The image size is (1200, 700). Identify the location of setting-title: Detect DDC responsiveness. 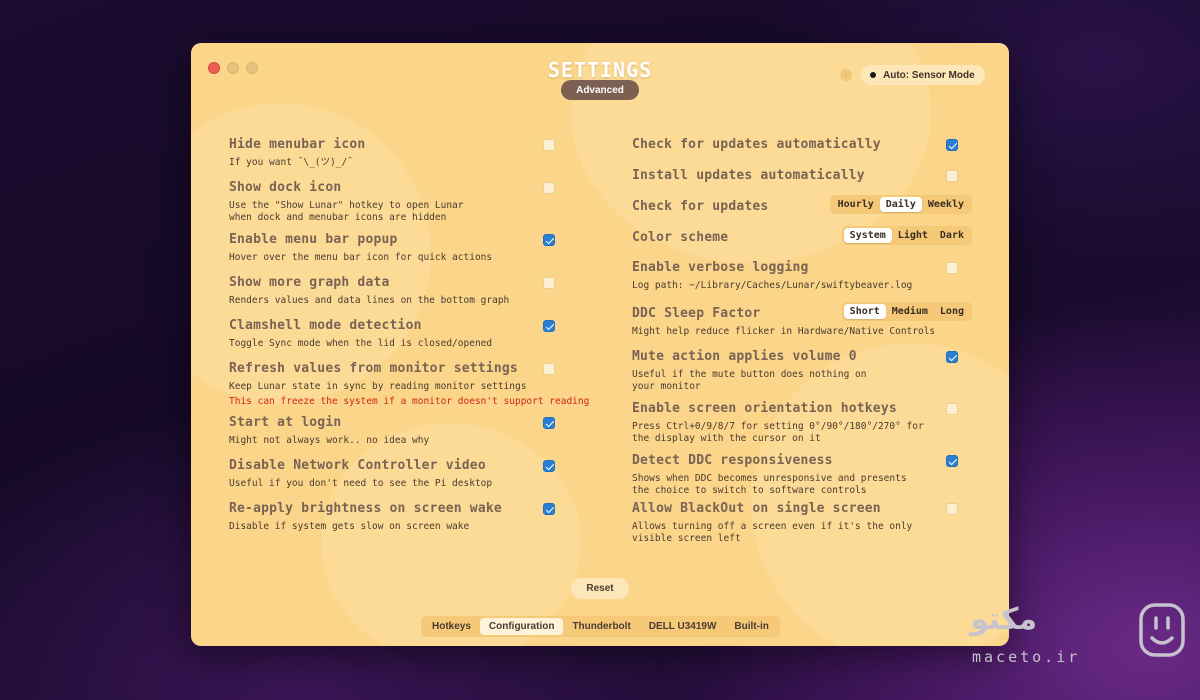
(732, 460).